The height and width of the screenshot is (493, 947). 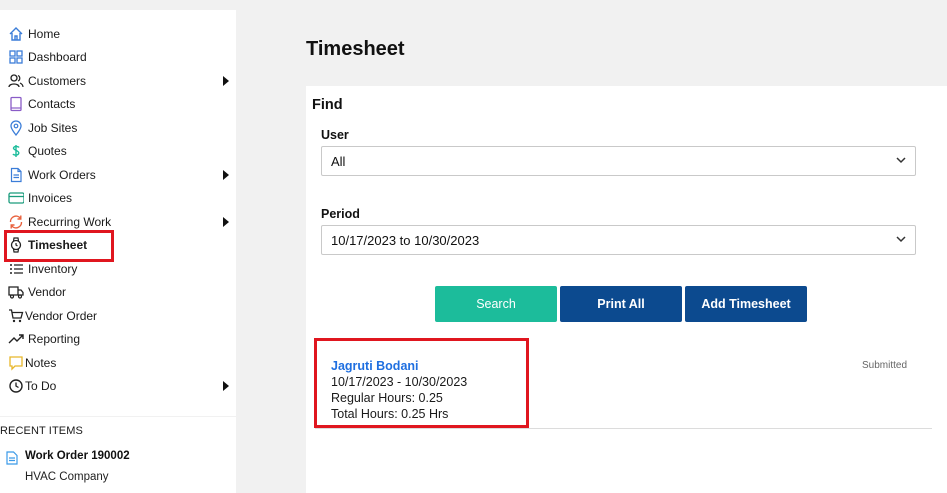 I want to click on customers-icon, so click(x=16, y=81).